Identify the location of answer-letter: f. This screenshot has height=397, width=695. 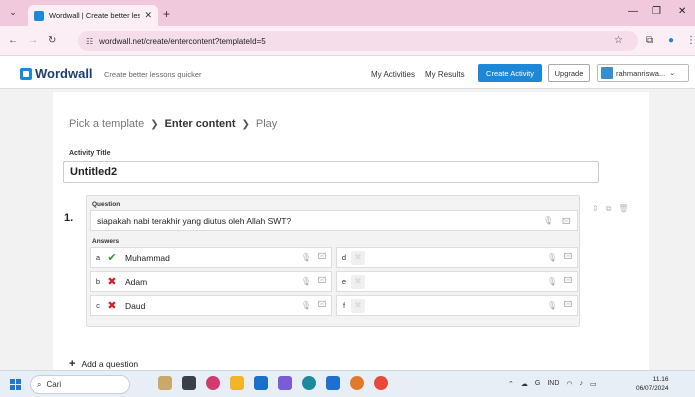
(344, 305).